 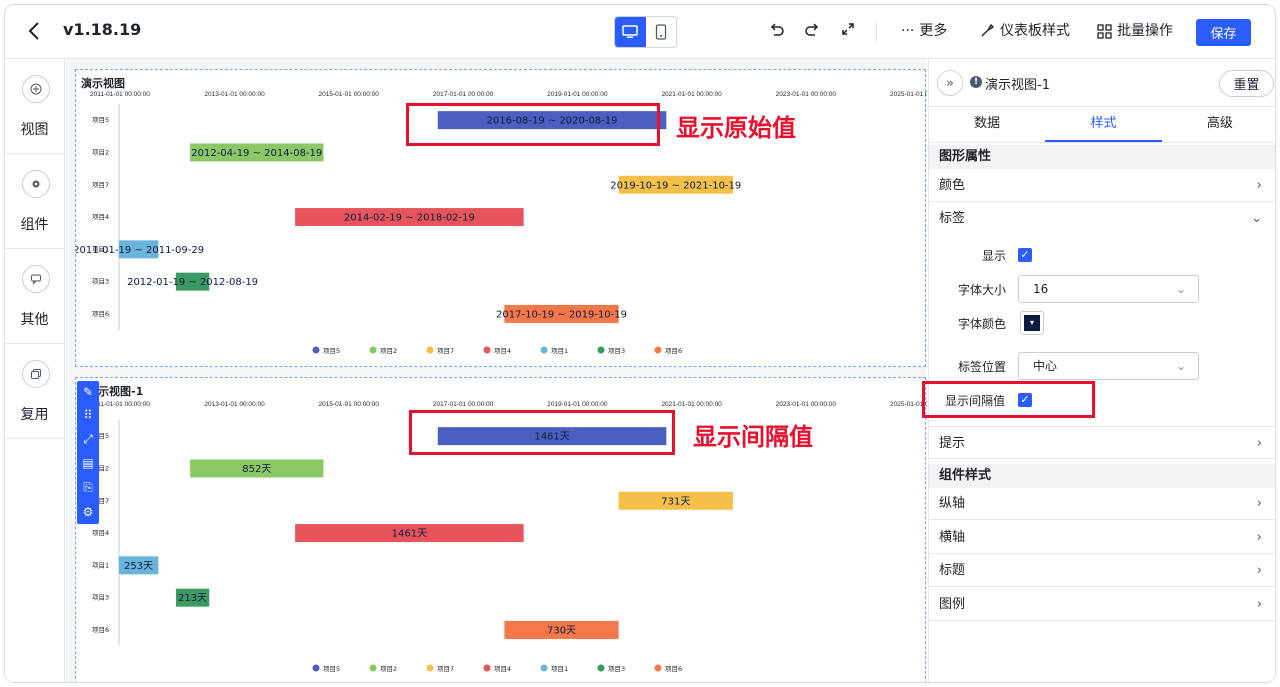 What do you see at coordinates (1108, 289) in the screenshot?
I see `font-size-select: 16 ⌄` at bounding box center [1108, 289].